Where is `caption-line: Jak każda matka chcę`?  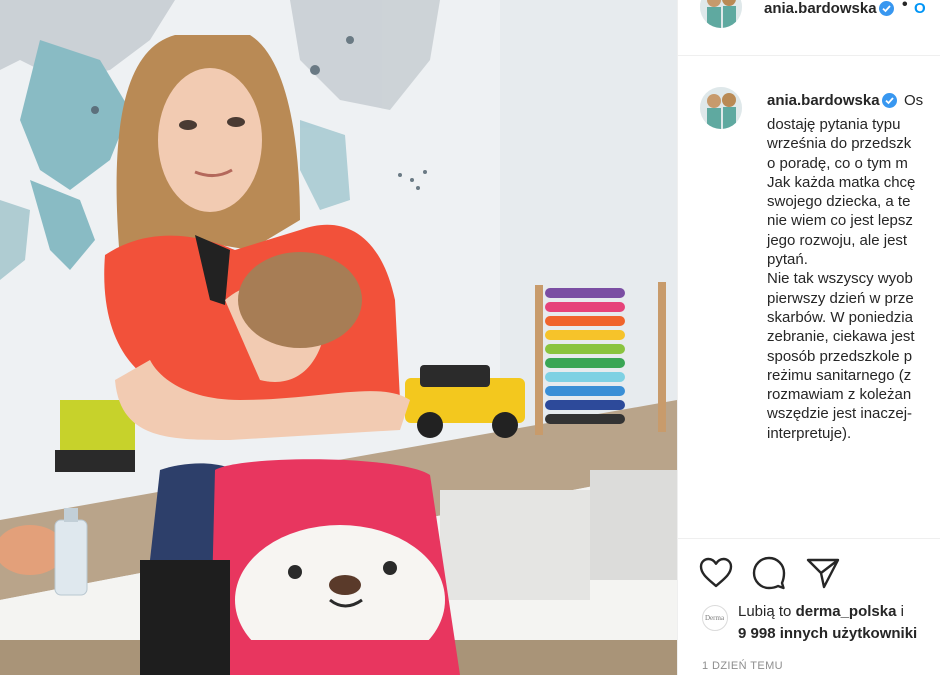 caption-line: Jak każda matka chcę is located at coordinates (841, 182).